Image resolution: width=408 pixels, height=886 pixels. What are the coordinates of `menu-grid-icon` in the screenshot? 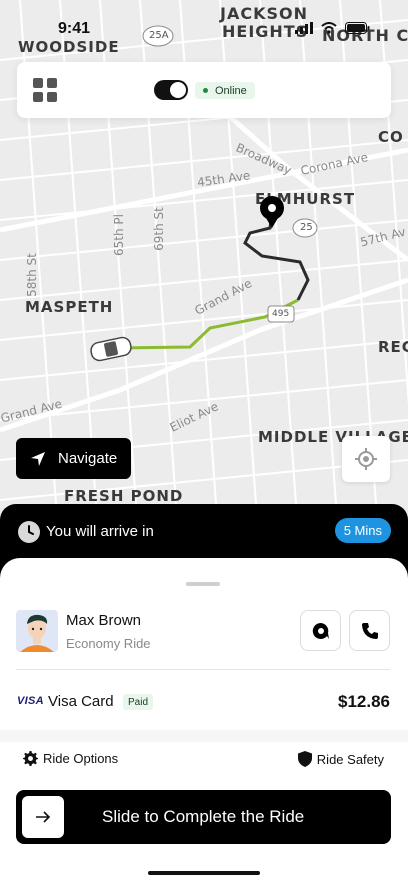 It's located at (45, 90).